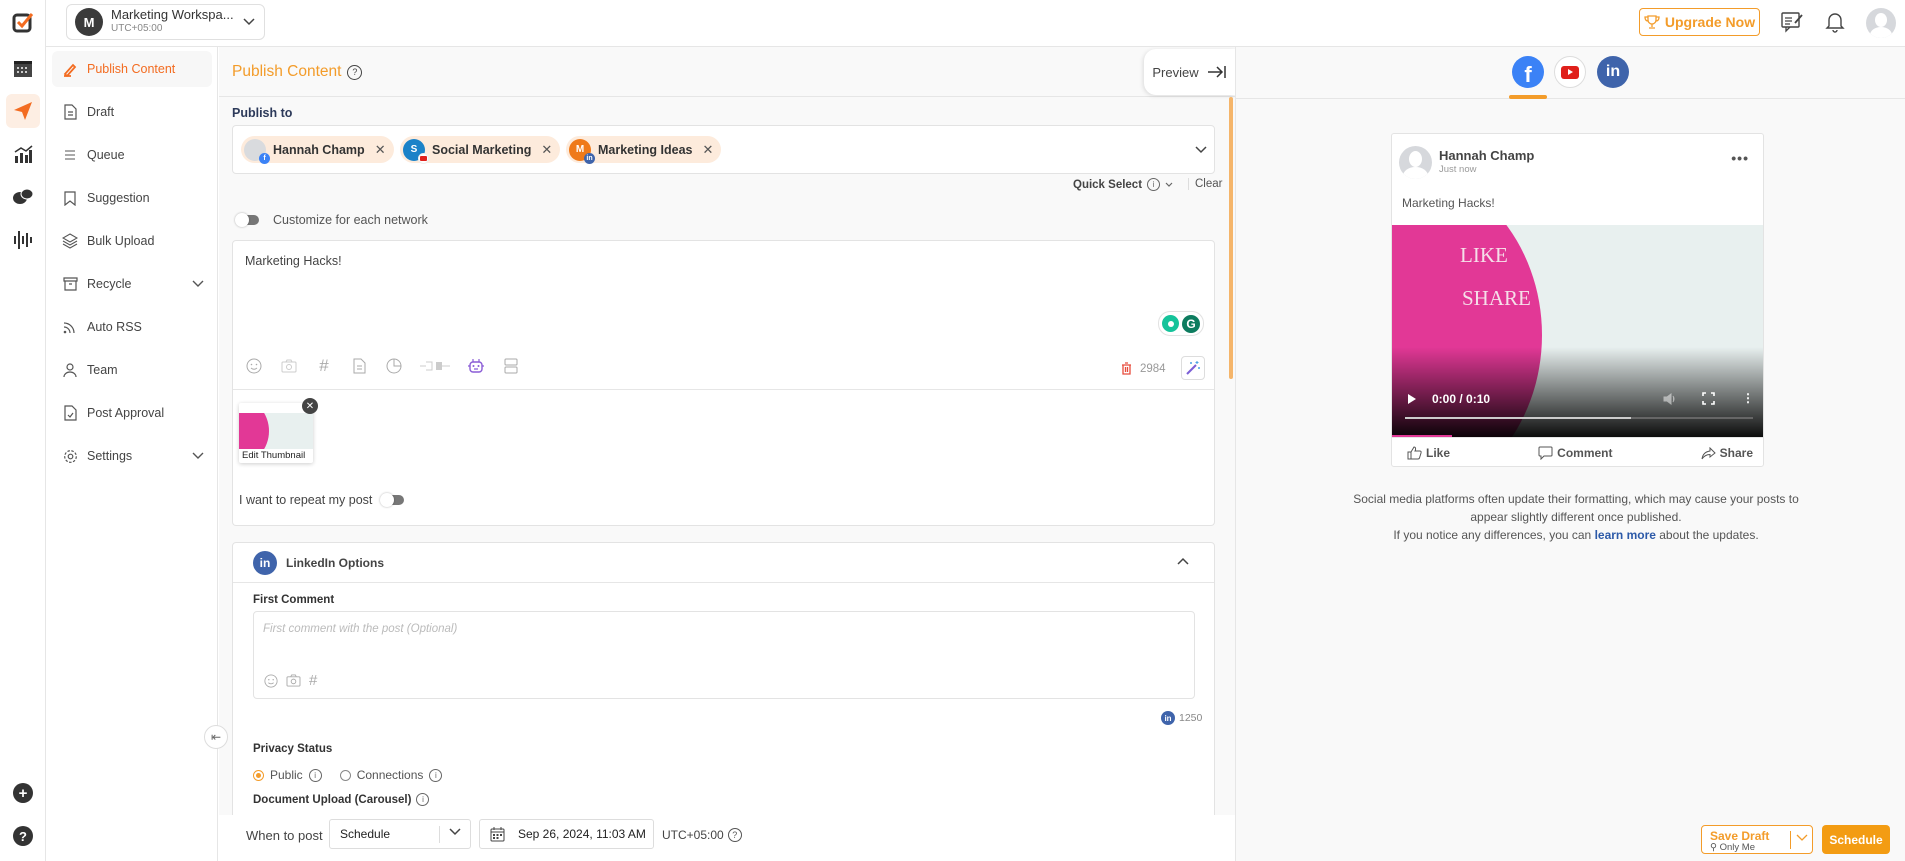  I want to click on post-text-input: Marketing Hacks!, so click(293, 261).